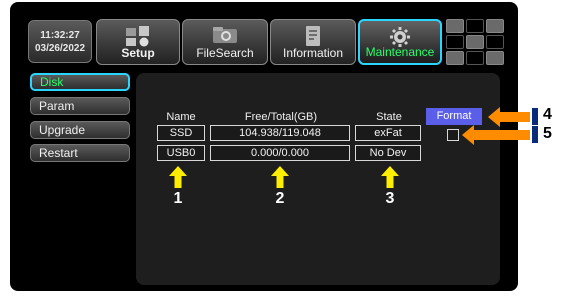  I want to click on sidebar-item-label: Restart, so click(58, 153).